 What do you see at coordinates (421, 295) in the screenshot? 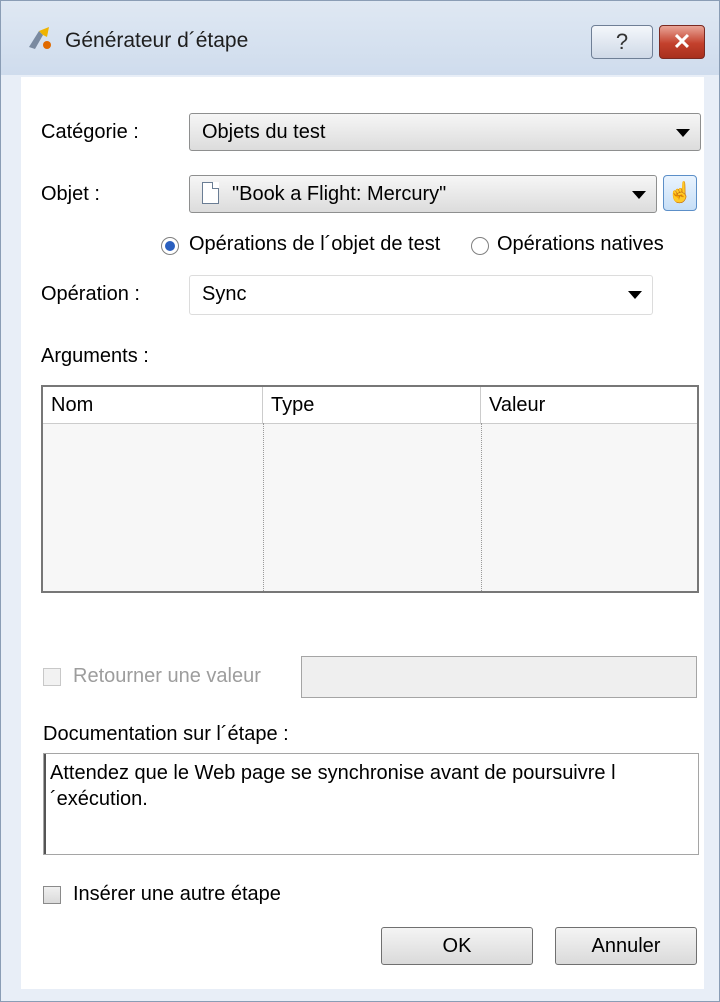
I see `operation-select: Sync` at bounding box center [421, 295].